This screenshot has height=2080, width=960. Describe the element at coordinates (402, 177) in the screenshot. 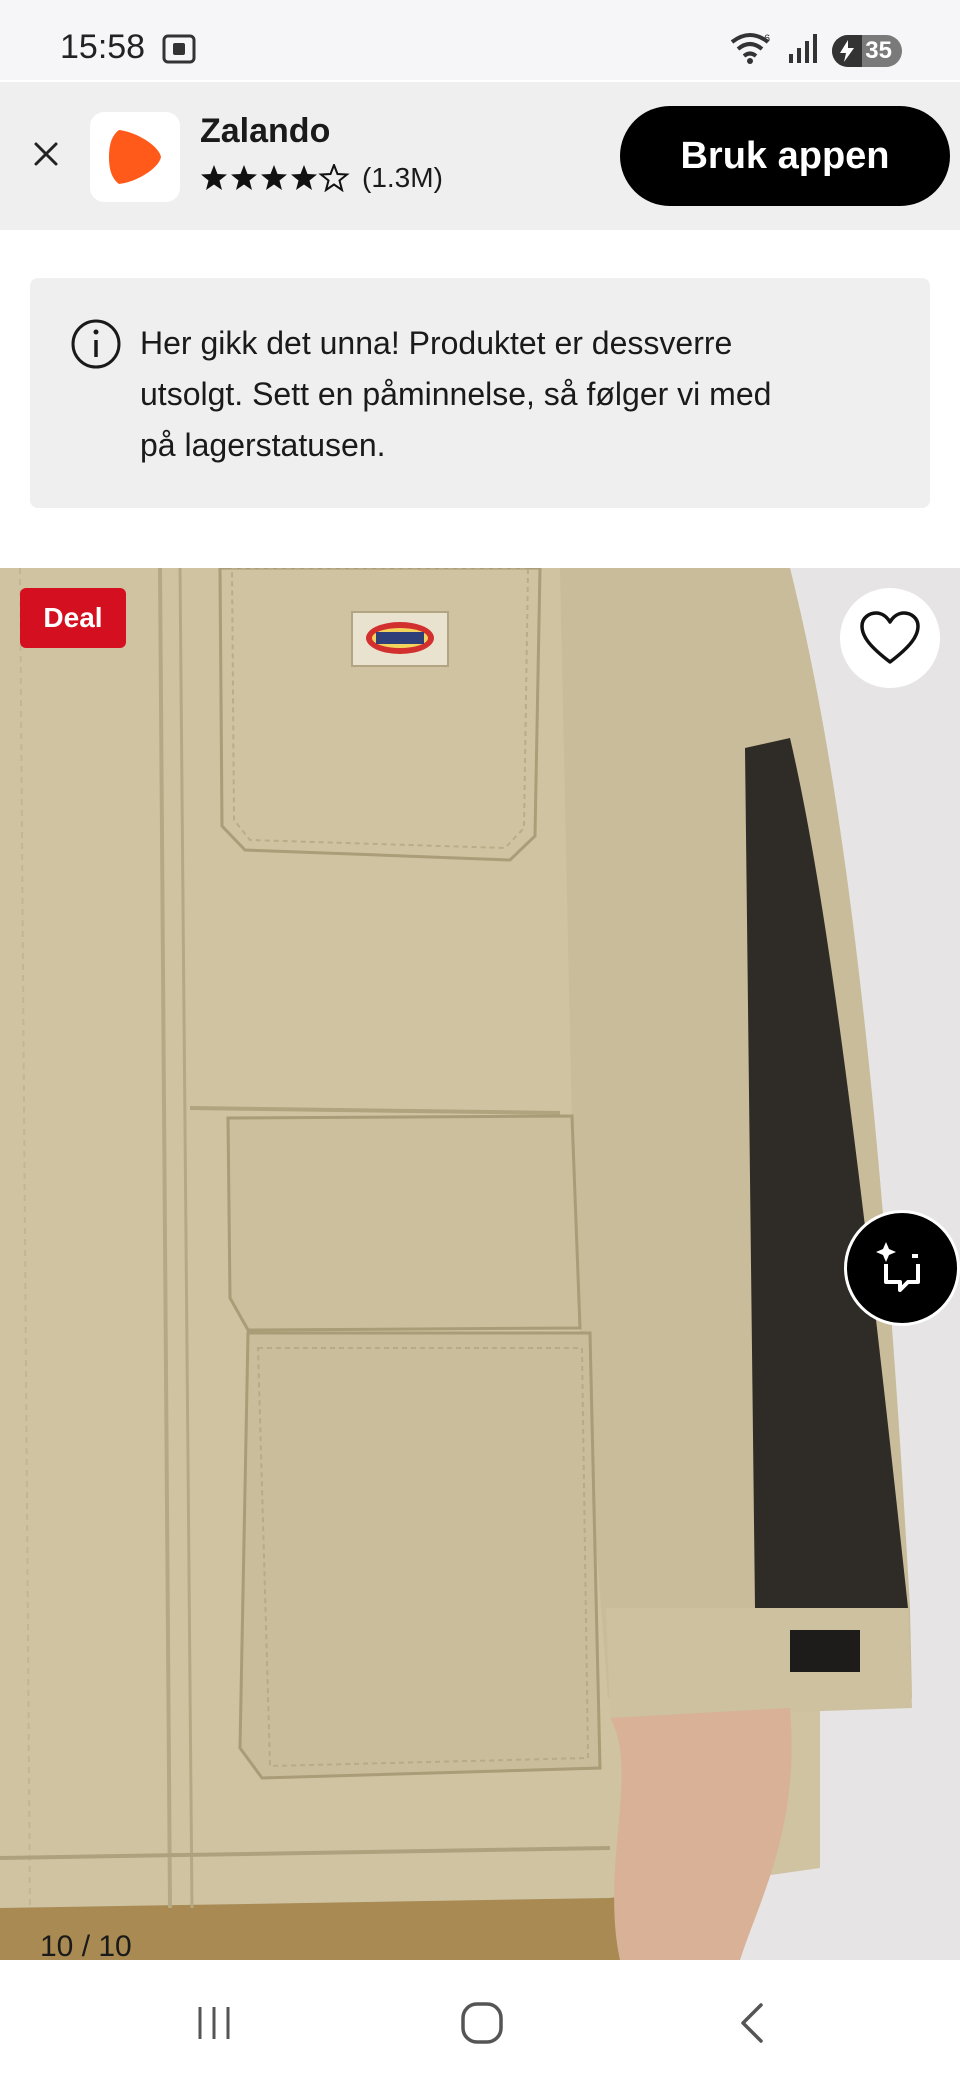

I see `rating-count: (1.3M)` at that location.